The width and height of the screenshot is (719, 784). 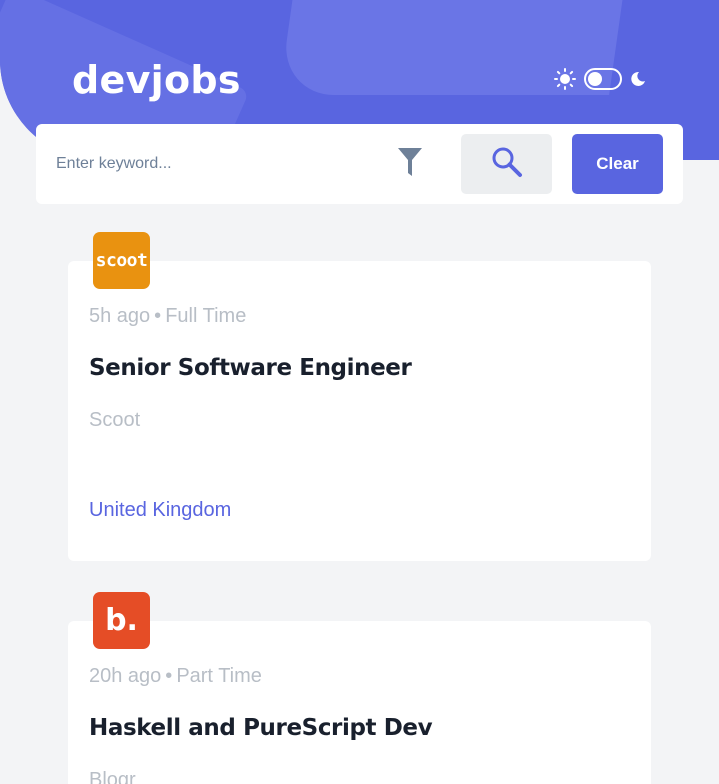 I want to click on posted-time: 20h ago, so click(x=125, y=676).